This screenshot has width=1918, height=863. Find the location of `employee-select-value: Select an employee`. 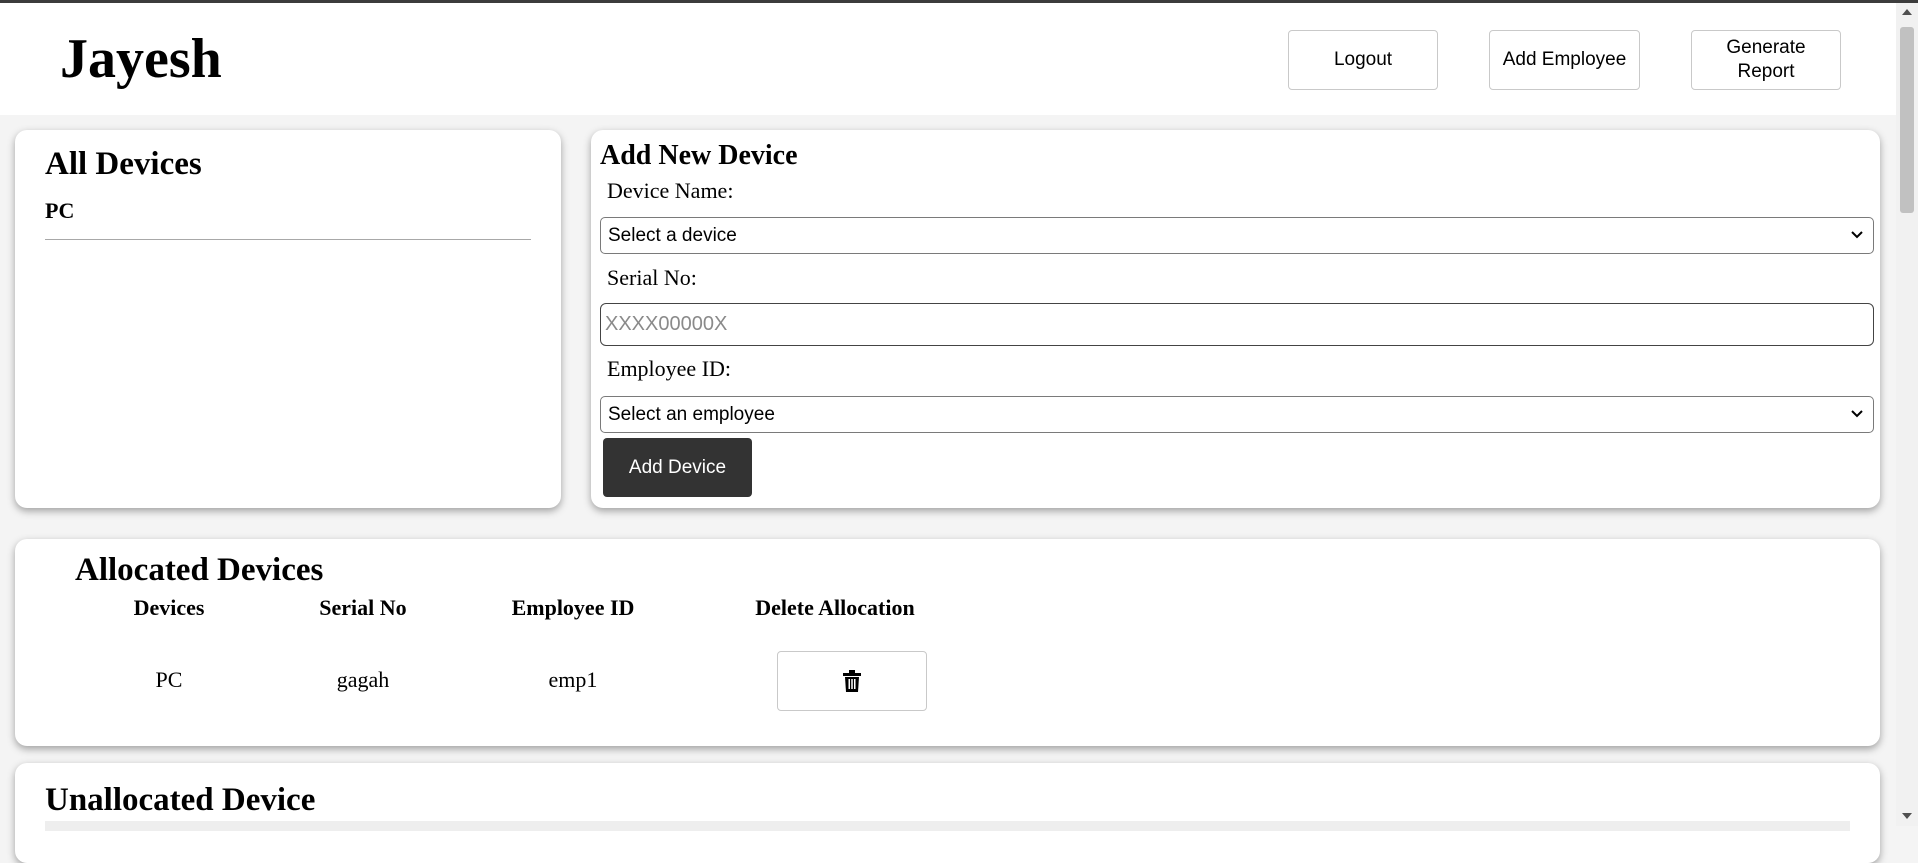

employee-select-value: Select an employee is located at coordinates (691, 414).